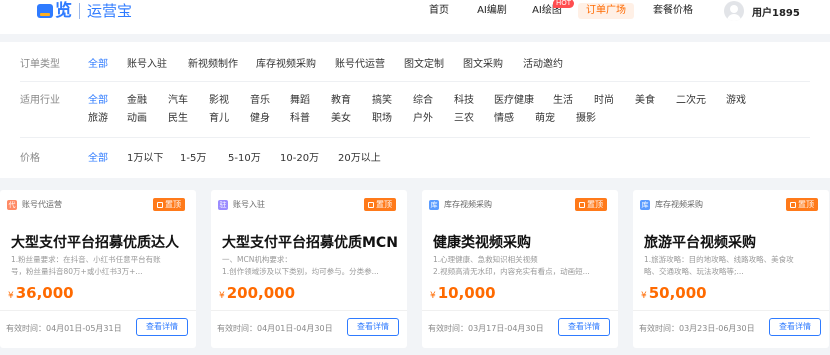  Describe the element at coordinates (415, 11) in the screenshot. I see `main-nav: 首页 AI编剧 AI绘图 HOT 订单广场 套餐价格` at that location.